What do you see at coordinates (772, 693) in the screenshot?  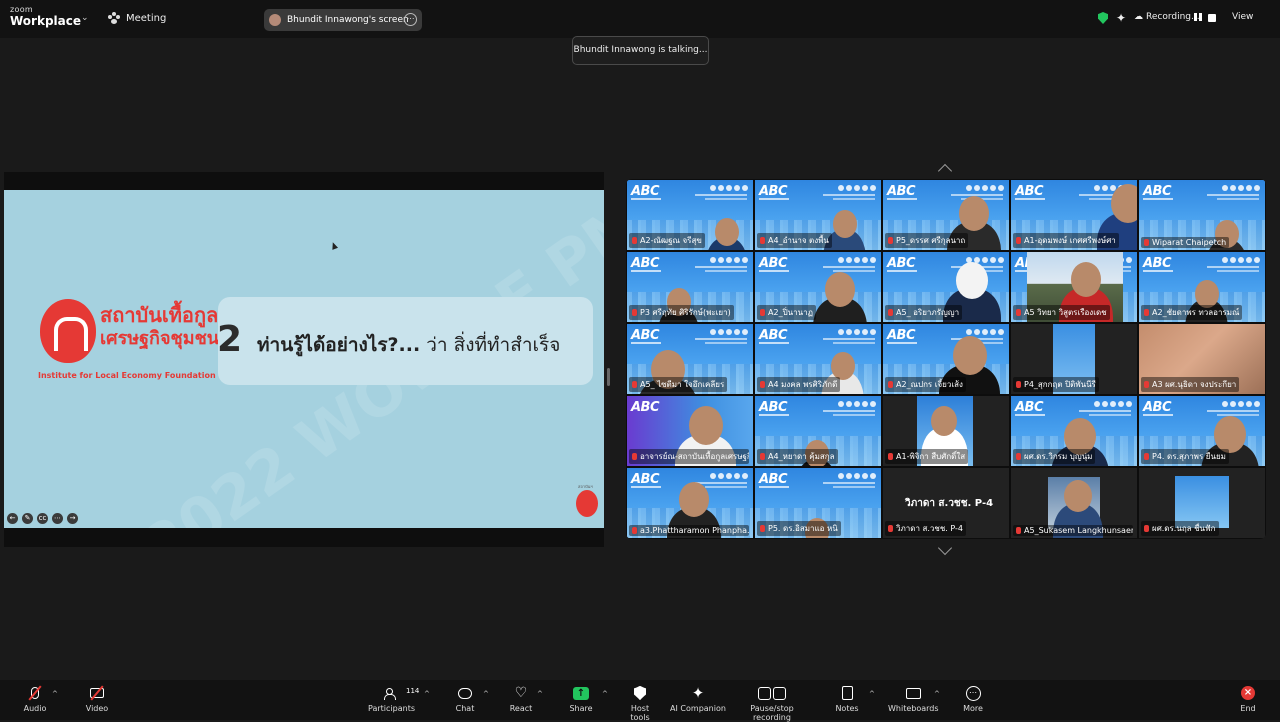 I see `pause-stop-icon` at bounding box center [772, 693].